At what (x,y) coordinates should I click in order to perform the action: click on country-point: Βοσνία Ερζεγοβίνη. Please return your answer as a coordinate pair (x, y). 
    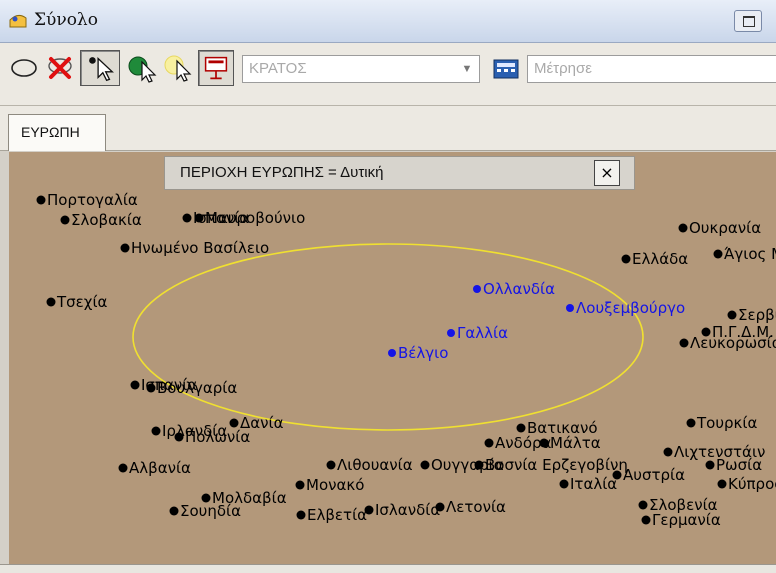
    Looking at the image, I should click on (551, 465).